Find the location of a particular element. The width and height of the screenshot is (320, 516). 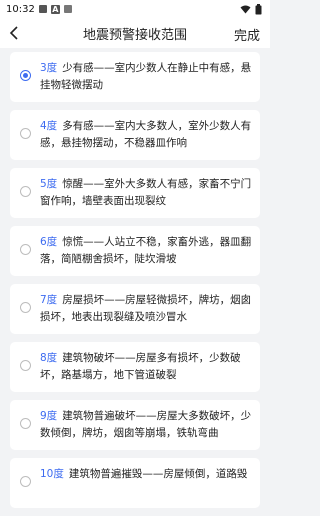

option-text: 房屋损坏——房屋轻微损坏，牌坊，烟囱损坏，地表出现裂缝及喷沙冒水 is located at coordinates (146, 308).